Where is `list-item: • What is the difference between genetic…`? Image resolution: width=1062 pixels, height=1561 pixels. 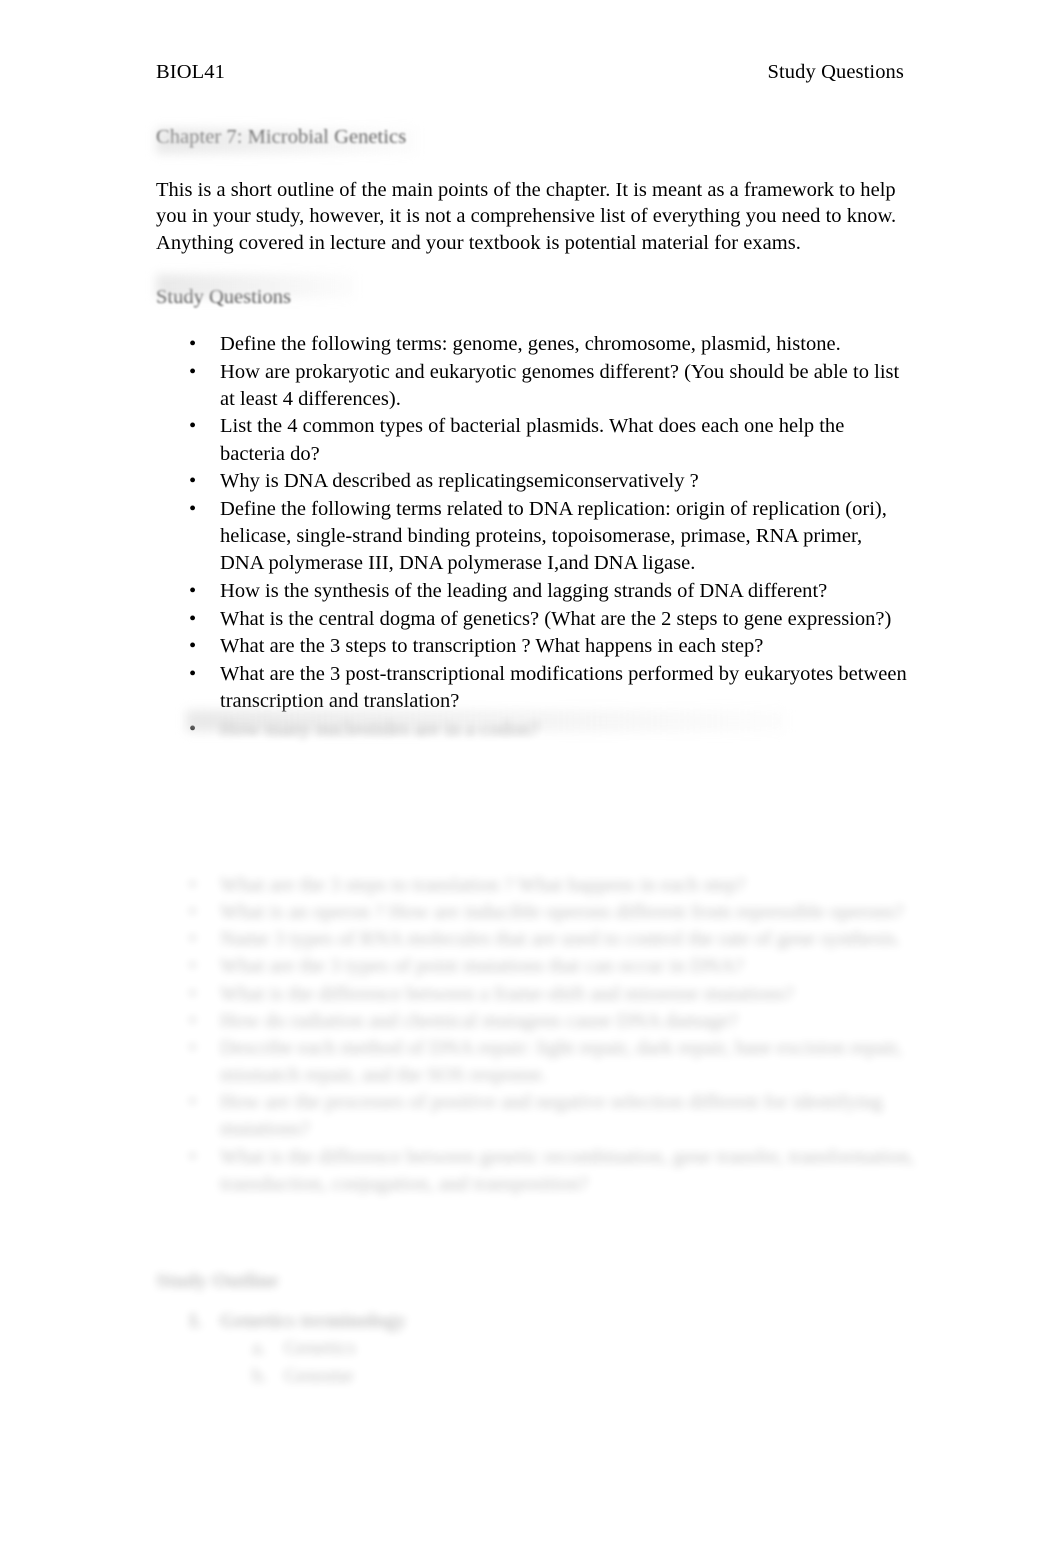
list-item: • What is the difference between genetic… is located at coordinates (536, 1171).